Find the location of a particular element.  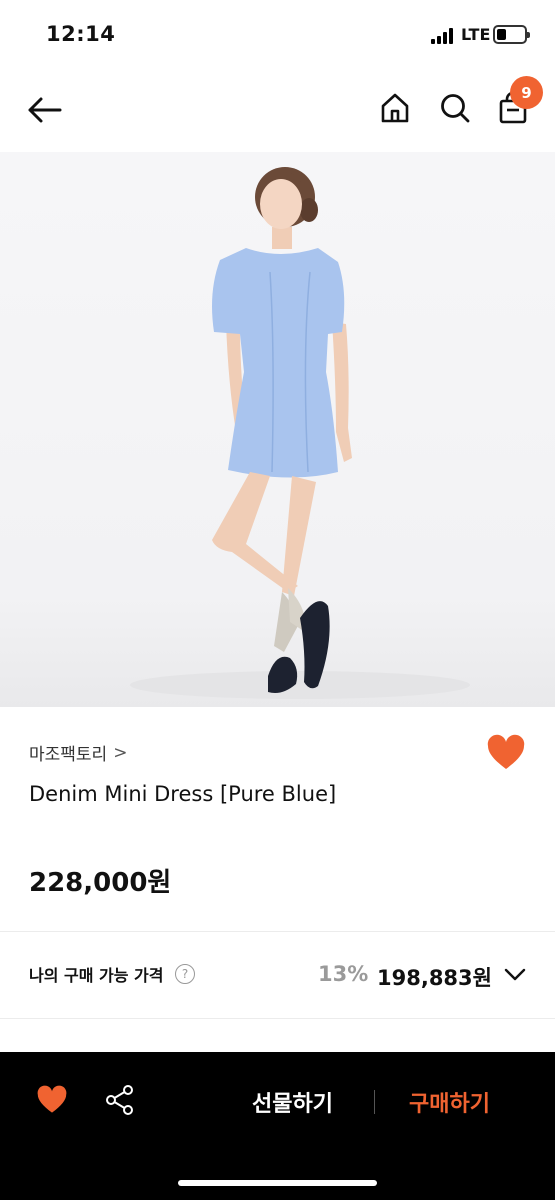

gift-button: 선물하기 is located at coordinates (292, 1102).